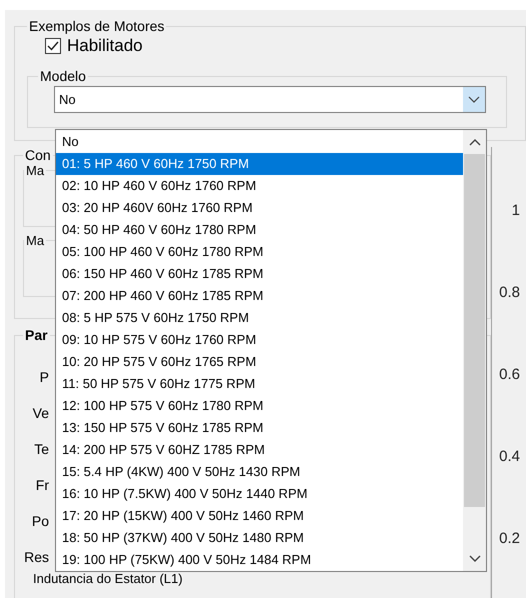 The height and width of the screenshot is (598, 526). What do you see at coordinates (36, 335) in the screenshot?
I see `group-title: Par` at bounding box center [36, 335].